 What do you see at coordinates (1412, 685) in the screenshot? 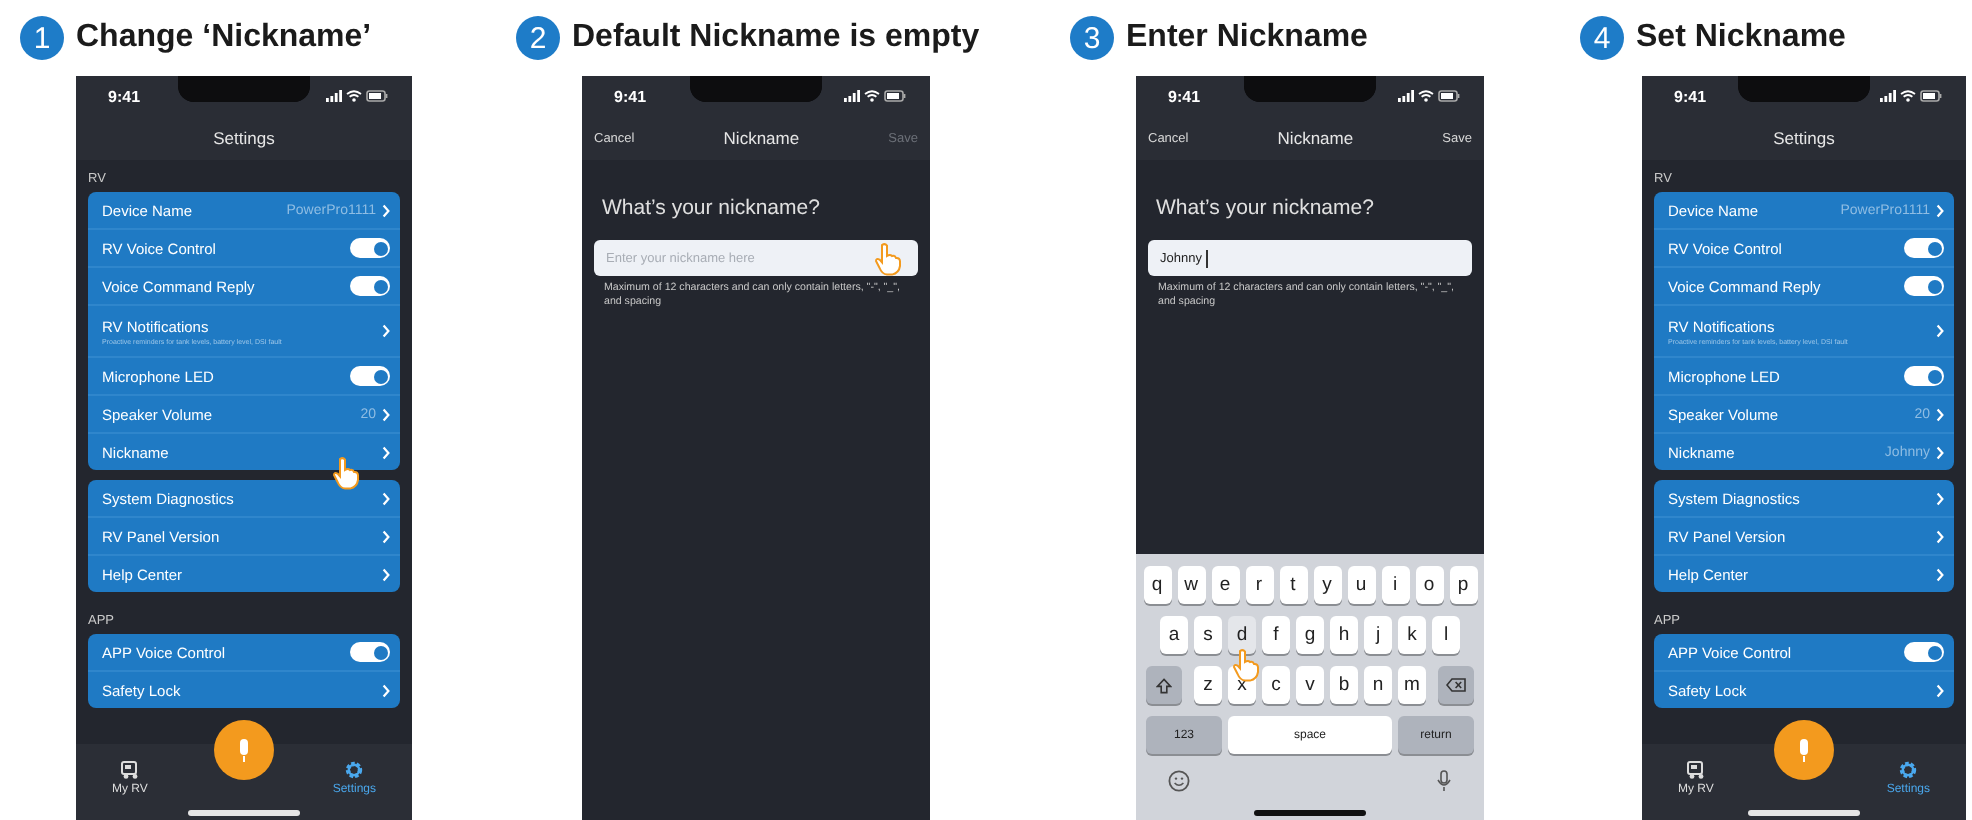
I see `keyboard-key: m` at bounding box center [1412, 685].